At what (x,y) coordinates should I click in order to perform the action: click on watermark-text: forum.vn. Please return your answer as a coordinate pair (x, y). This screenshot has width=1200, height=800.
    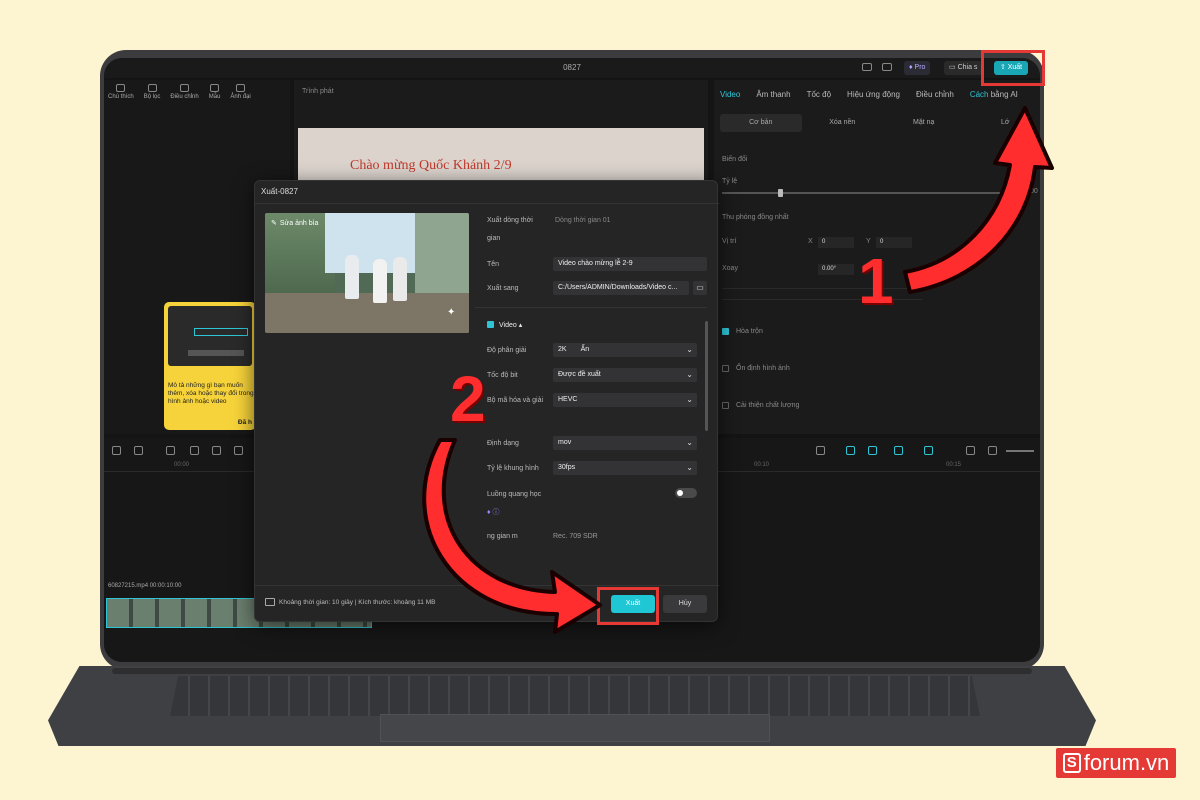
    Looking at the image, I should click on (1126, 762).